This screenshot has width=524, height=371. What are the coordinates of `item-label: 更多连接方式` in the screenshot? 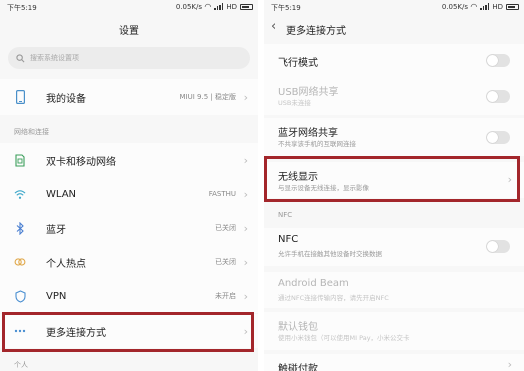 It's located at (76, 333).